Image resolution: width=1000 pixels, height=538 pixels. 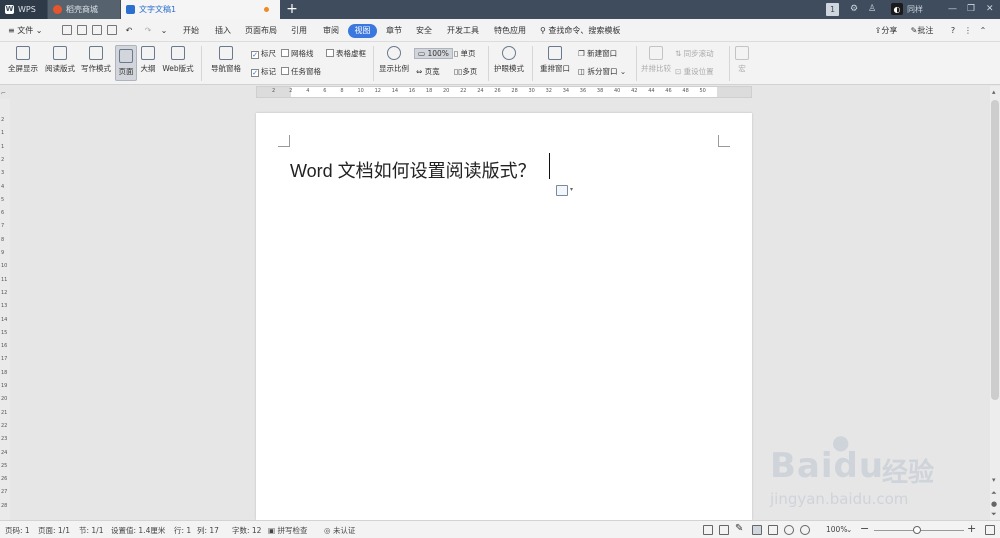 I want to click on vertical-scrollbar: ▴ ▾ ⏶ ● ⏷, so click(x=995, y=303).